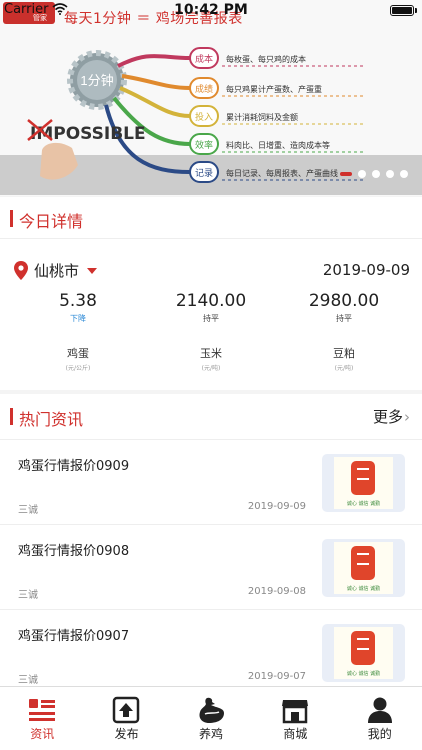 This screenshot has width=422, height=750. Describe the element at coordinates (42, 710) in the screenshot. I see `news-icon` at that location.